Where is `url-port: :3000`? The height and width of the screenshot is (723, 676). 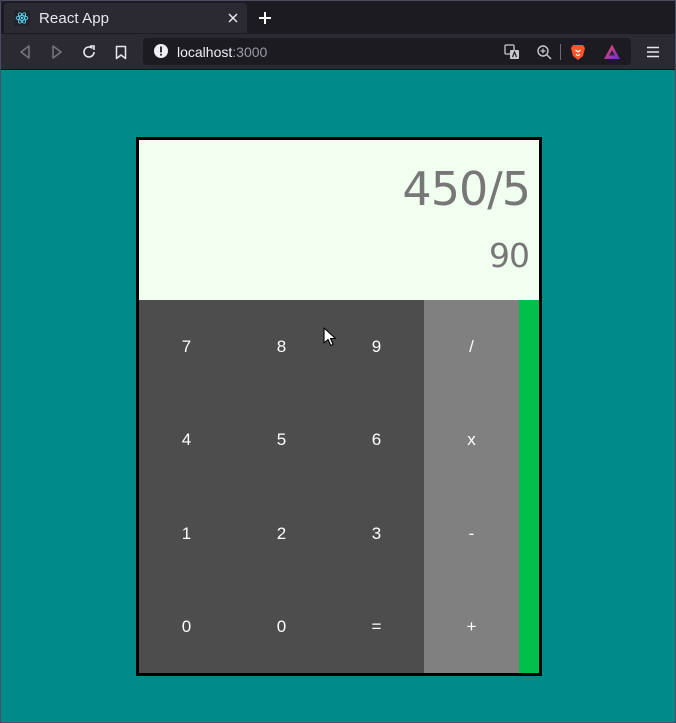 url-port: :3000 is located at coordinates (250, 52).